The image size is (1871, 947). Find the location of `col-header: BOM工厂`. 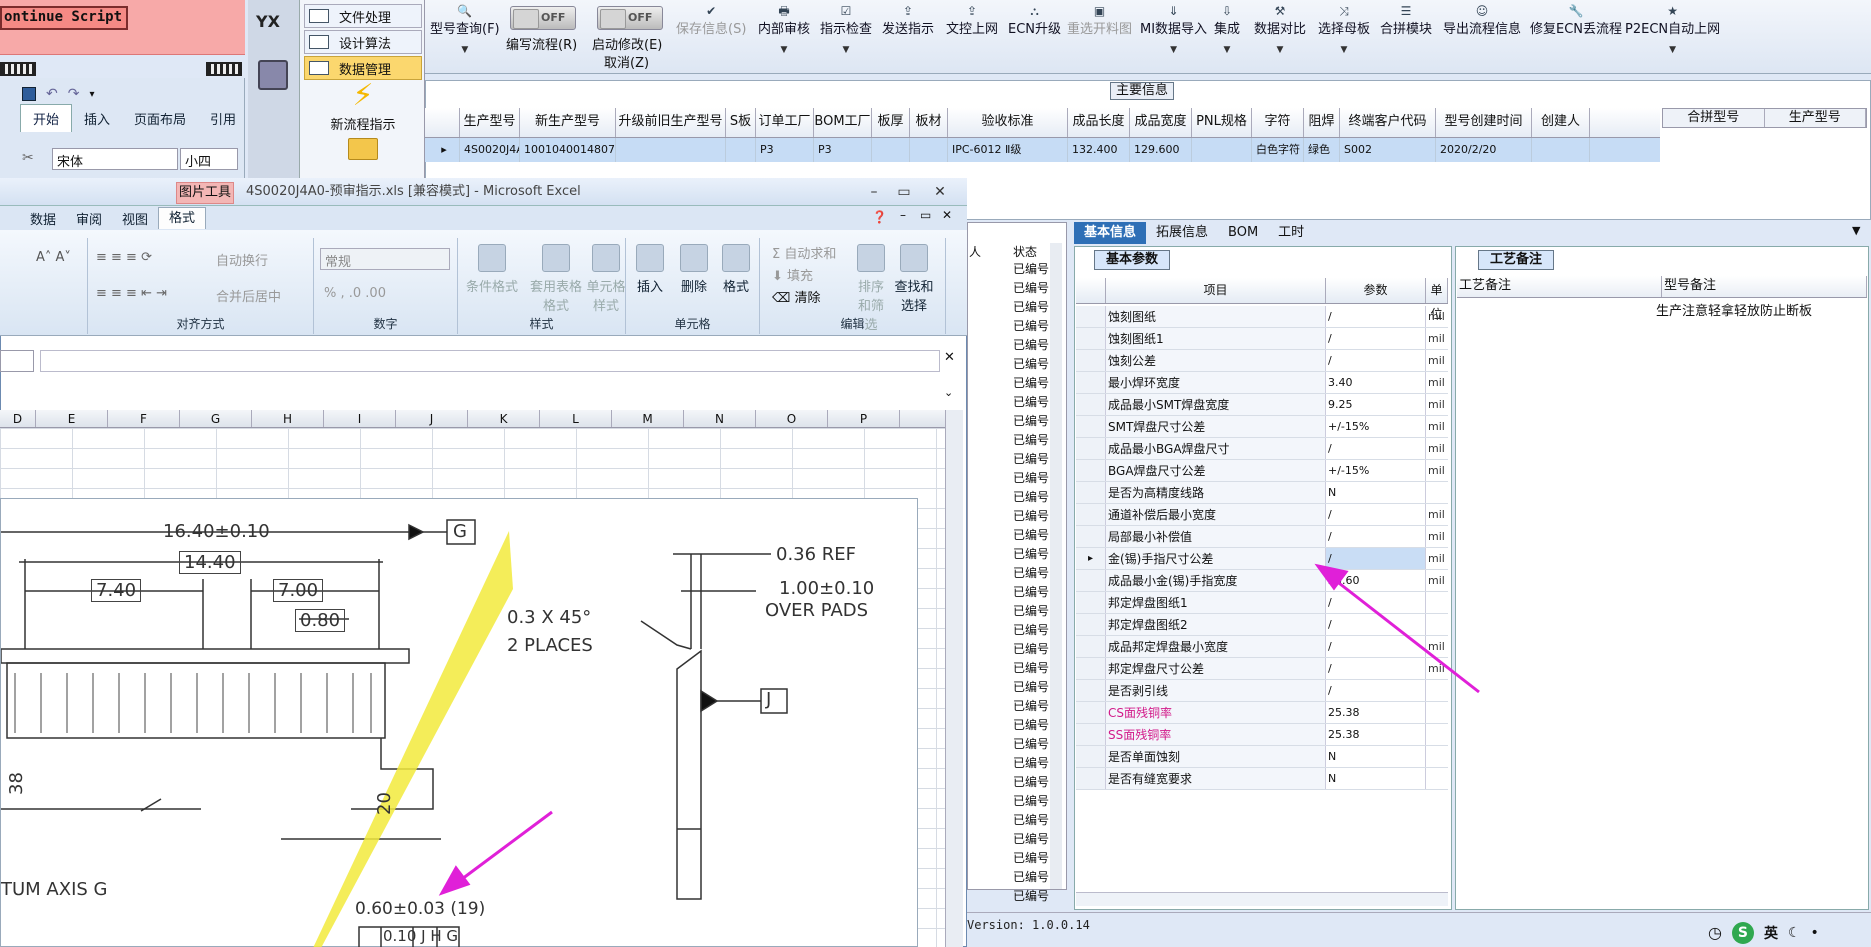

col-header: BOM工厂 is located at coordinates (843, 122).